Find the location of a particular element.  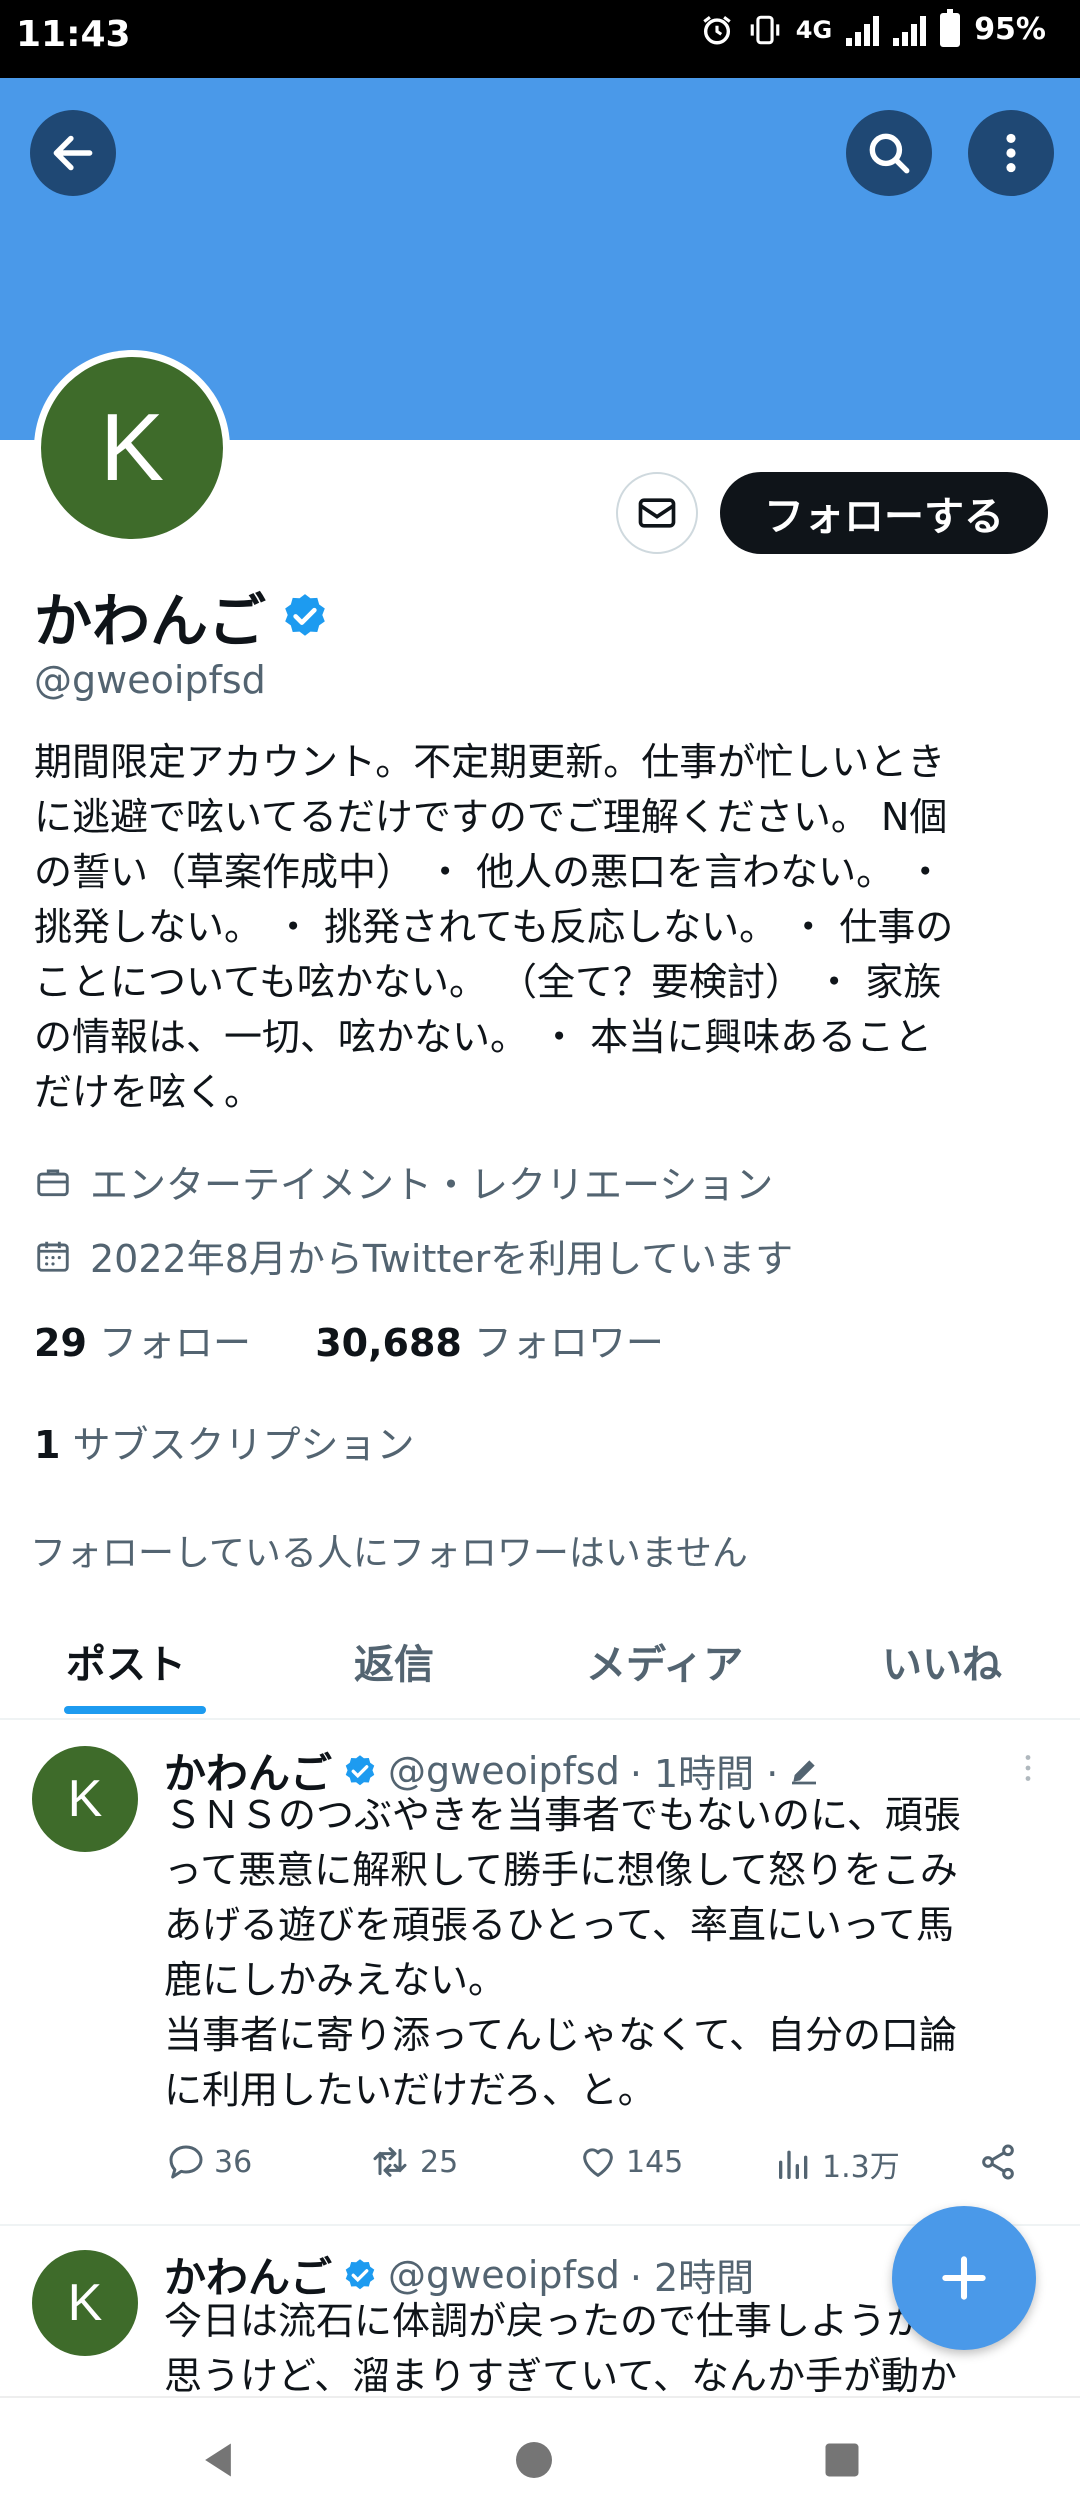

system-nav-bar is located at coordinates (540, 2458).